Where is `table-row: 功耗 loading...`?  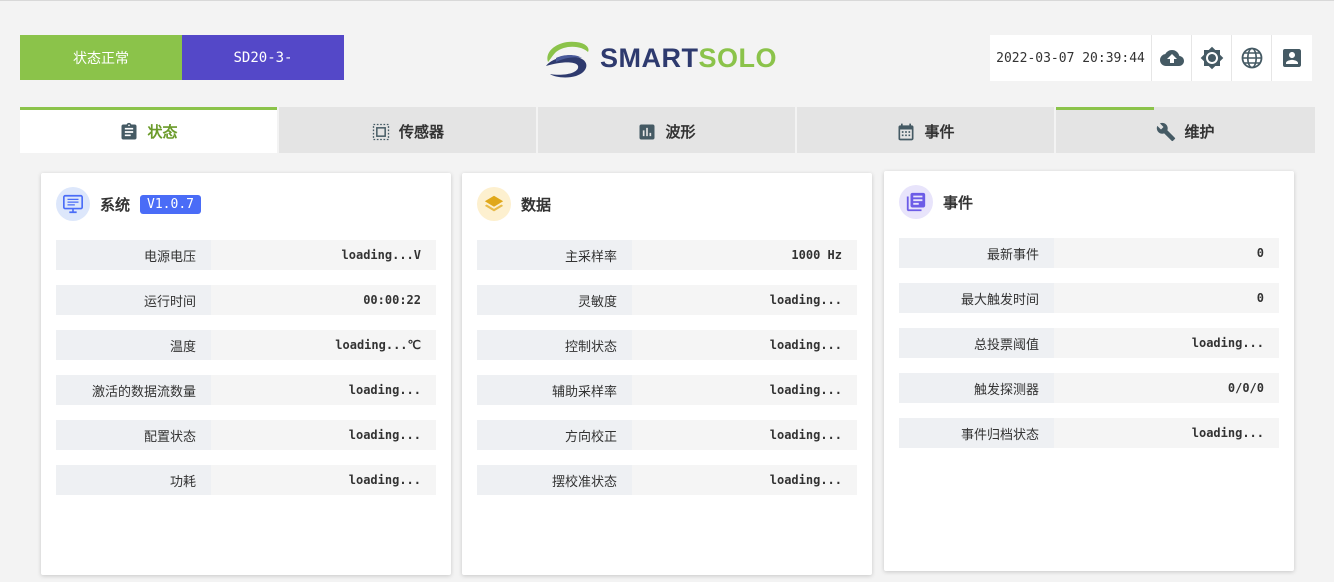 table-row: 功耗 loading... is located at coordinates (246, 480).